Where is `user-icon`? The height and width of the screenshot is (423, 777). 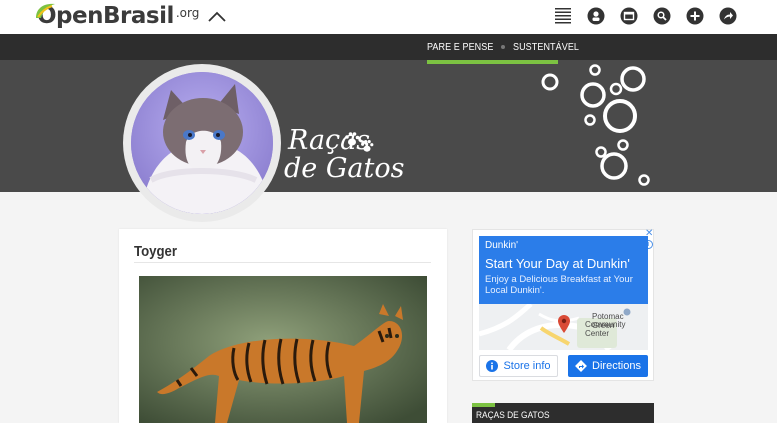 user-icon is located at coordinates (596, 16).